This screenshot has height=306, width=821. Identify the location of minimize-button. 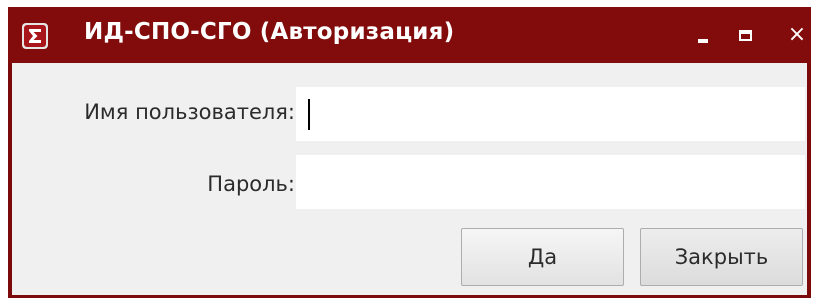
(703, 35).